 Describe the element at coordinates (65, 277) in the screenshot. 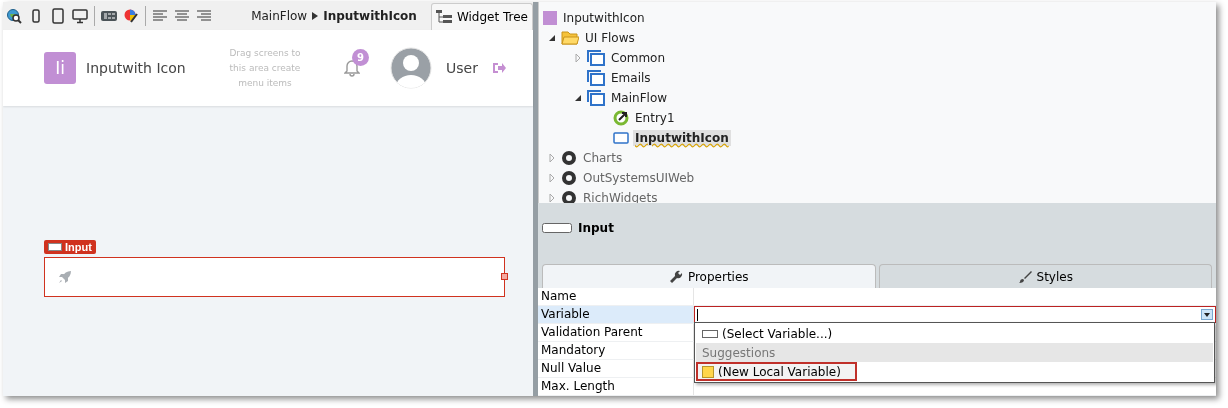

I see `rocket-icon` at that location.